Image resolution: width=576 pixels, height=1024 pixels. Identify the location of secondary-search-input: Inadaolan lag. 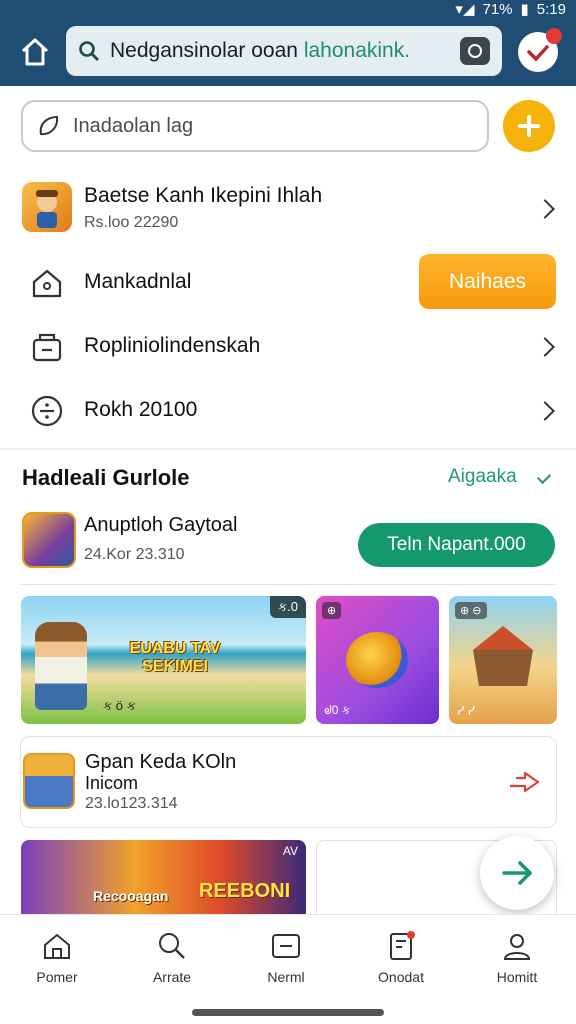
(255, 126).